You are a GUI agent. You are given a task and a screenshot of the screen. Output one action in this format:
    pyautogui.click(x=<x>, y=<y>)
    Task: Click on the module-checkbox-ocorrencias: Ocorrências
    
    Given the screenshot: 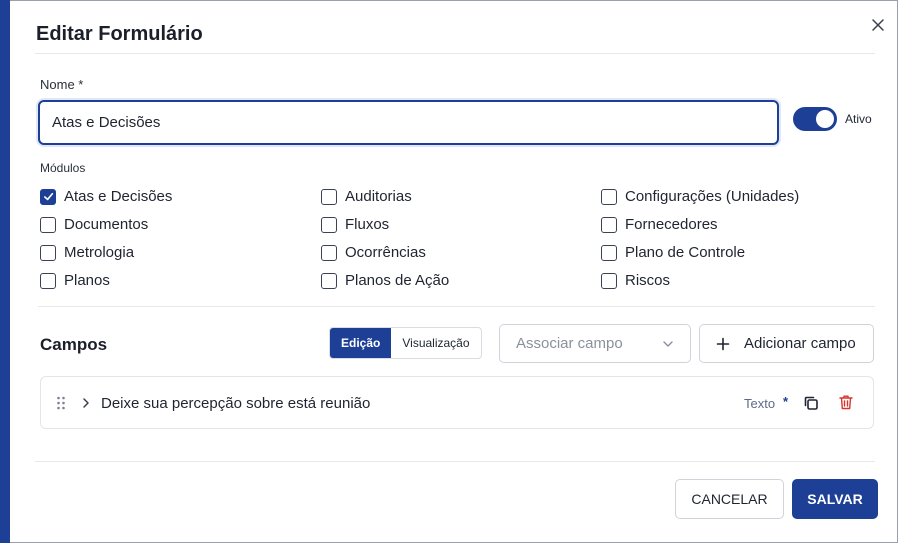 What is the action you would take?
    pyautogui.click(x=373, y=252)
    